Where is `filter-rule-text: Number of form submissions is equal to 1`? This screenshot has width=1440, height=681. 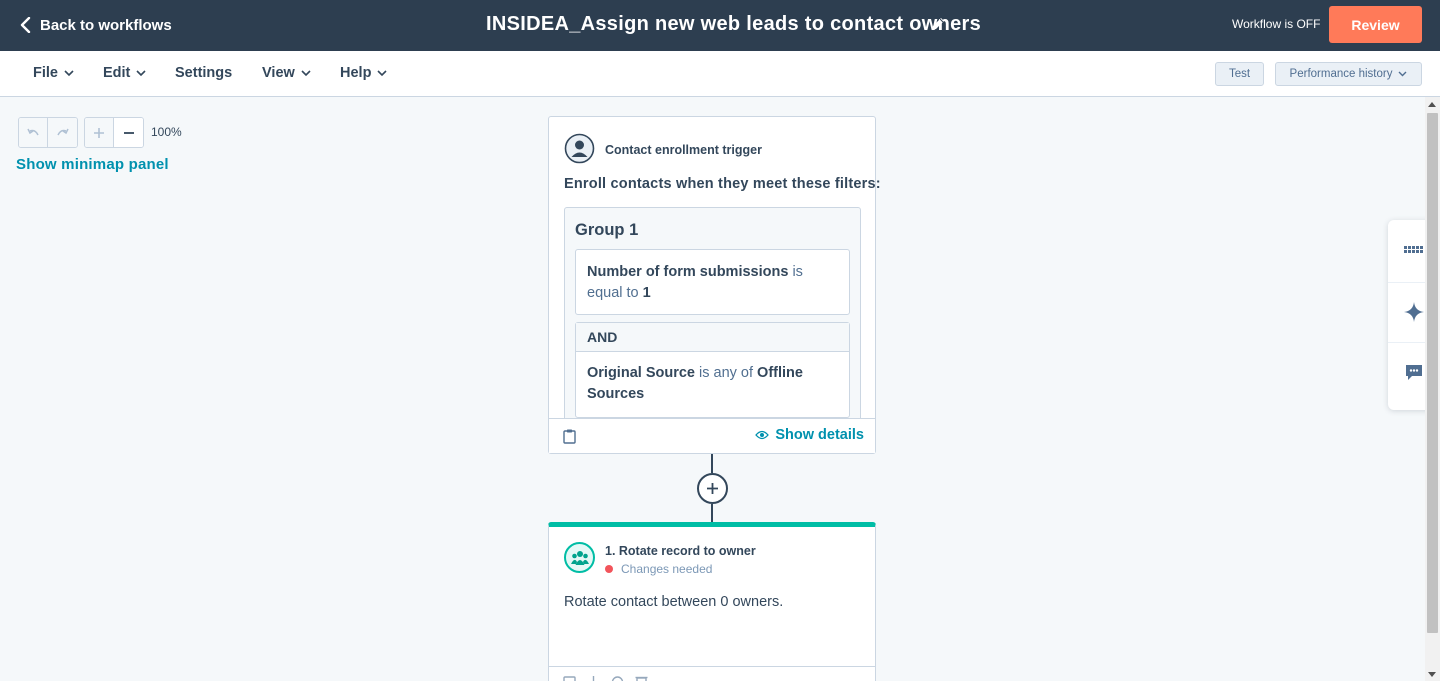 filter-rule-text: Number of form submissions is equal to 1 is located at coordinates (714, 283).